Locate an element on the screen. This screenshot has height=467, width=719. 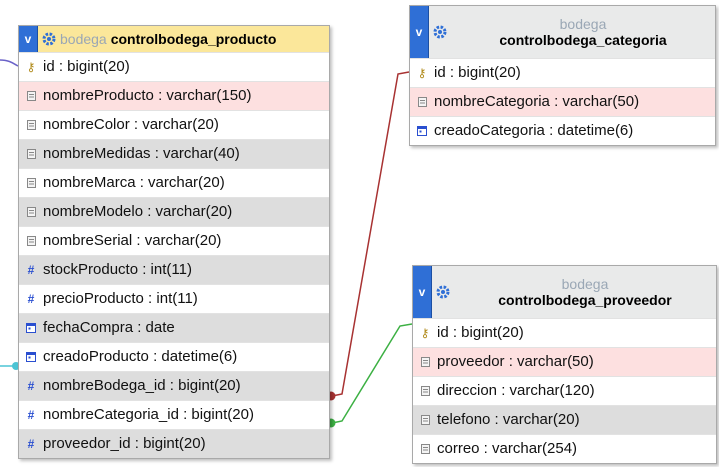
column-label: nombreProducto : varchar(150) is located at coordinates (147, 95).